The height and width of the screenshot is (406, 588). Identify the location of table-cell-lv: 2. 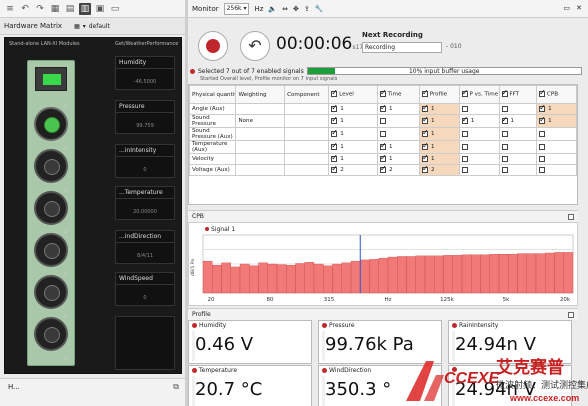
(353, 170).